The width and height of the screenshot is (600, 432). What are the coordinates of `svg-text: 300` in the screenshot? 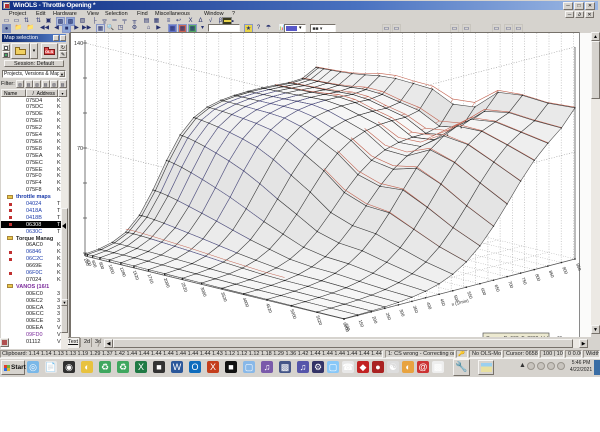 It's located at (401, 313).